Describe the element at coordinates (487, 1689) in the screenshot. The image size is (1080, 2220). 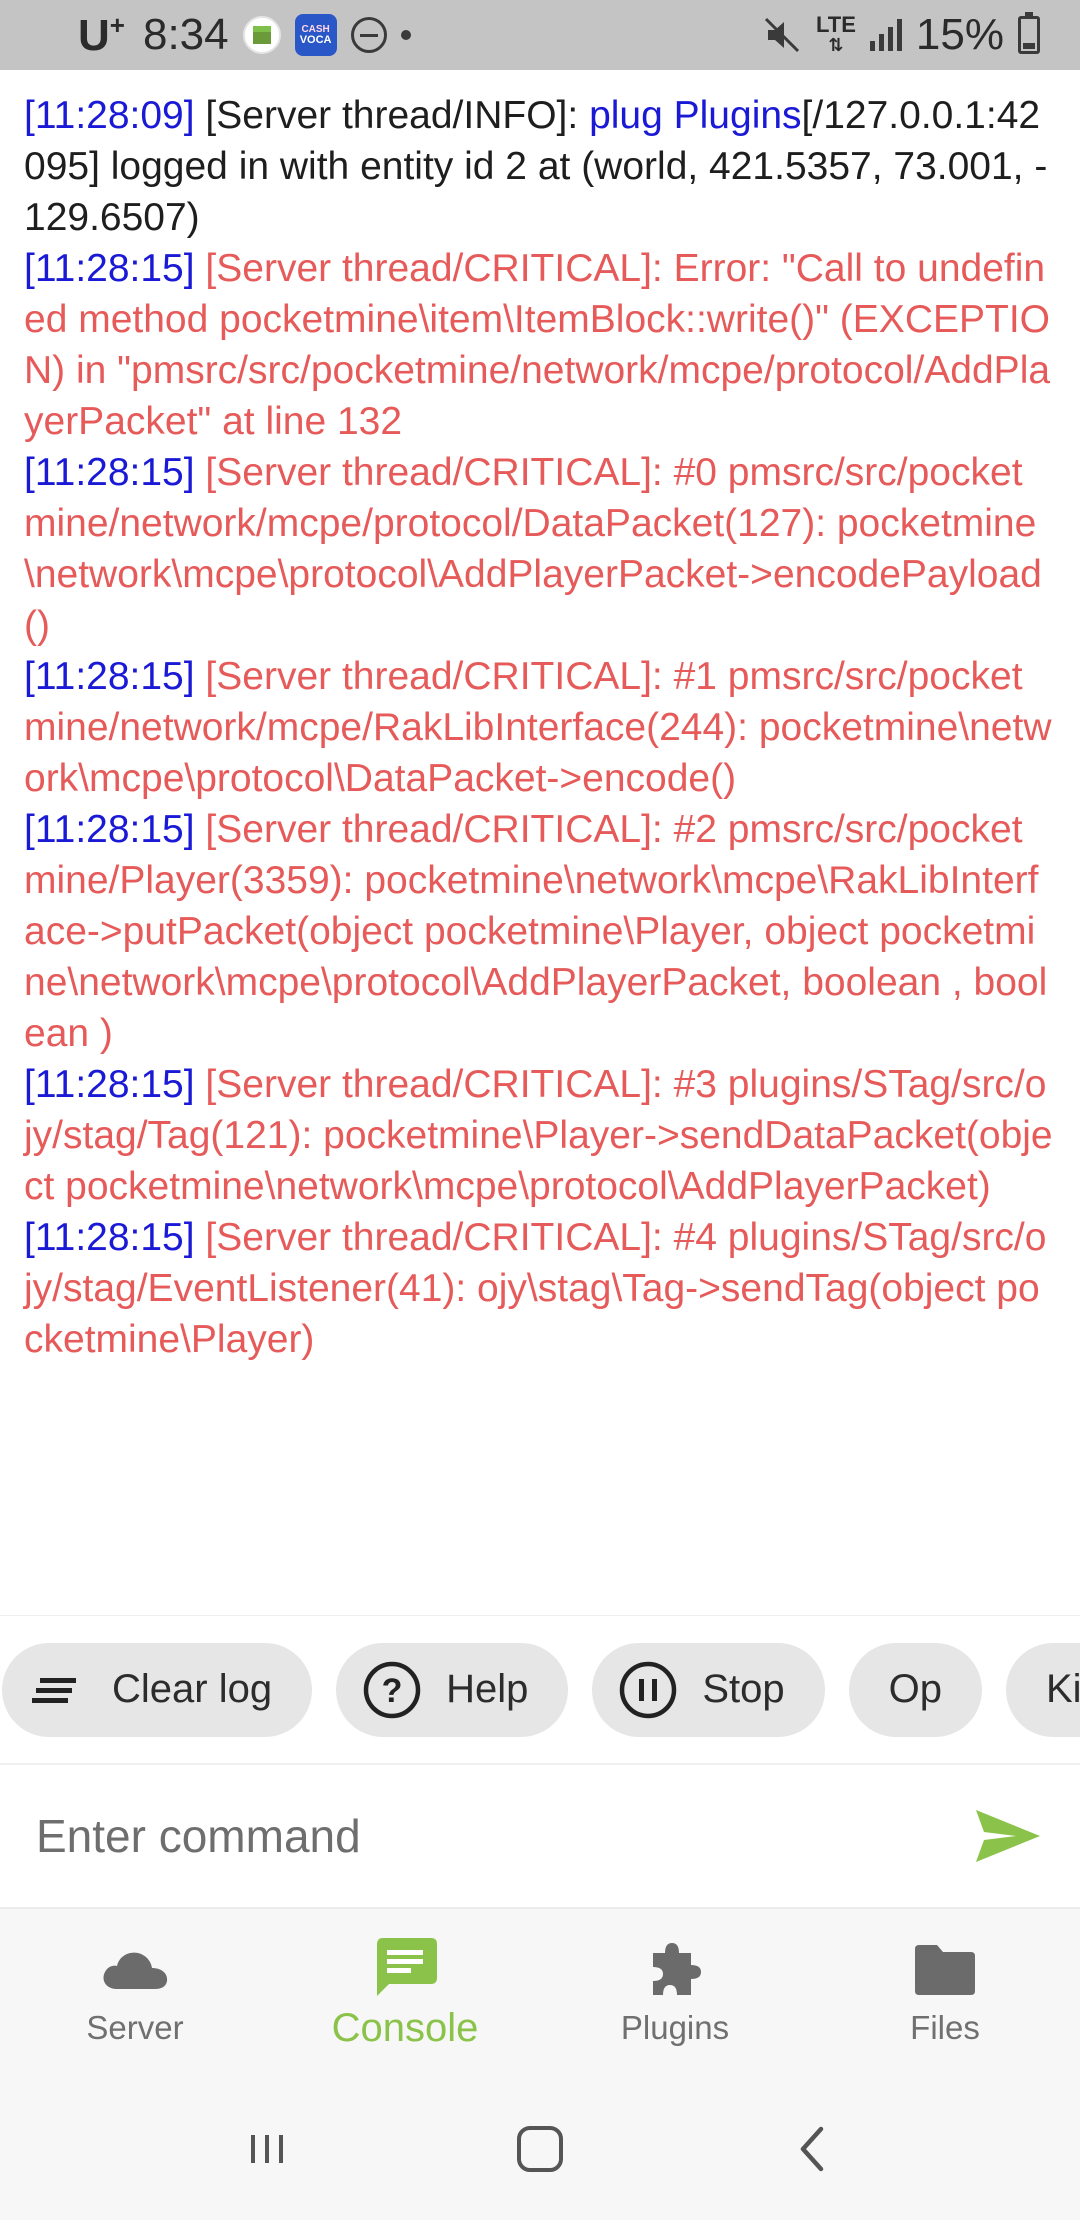
I see `help-label: Help` at that location.